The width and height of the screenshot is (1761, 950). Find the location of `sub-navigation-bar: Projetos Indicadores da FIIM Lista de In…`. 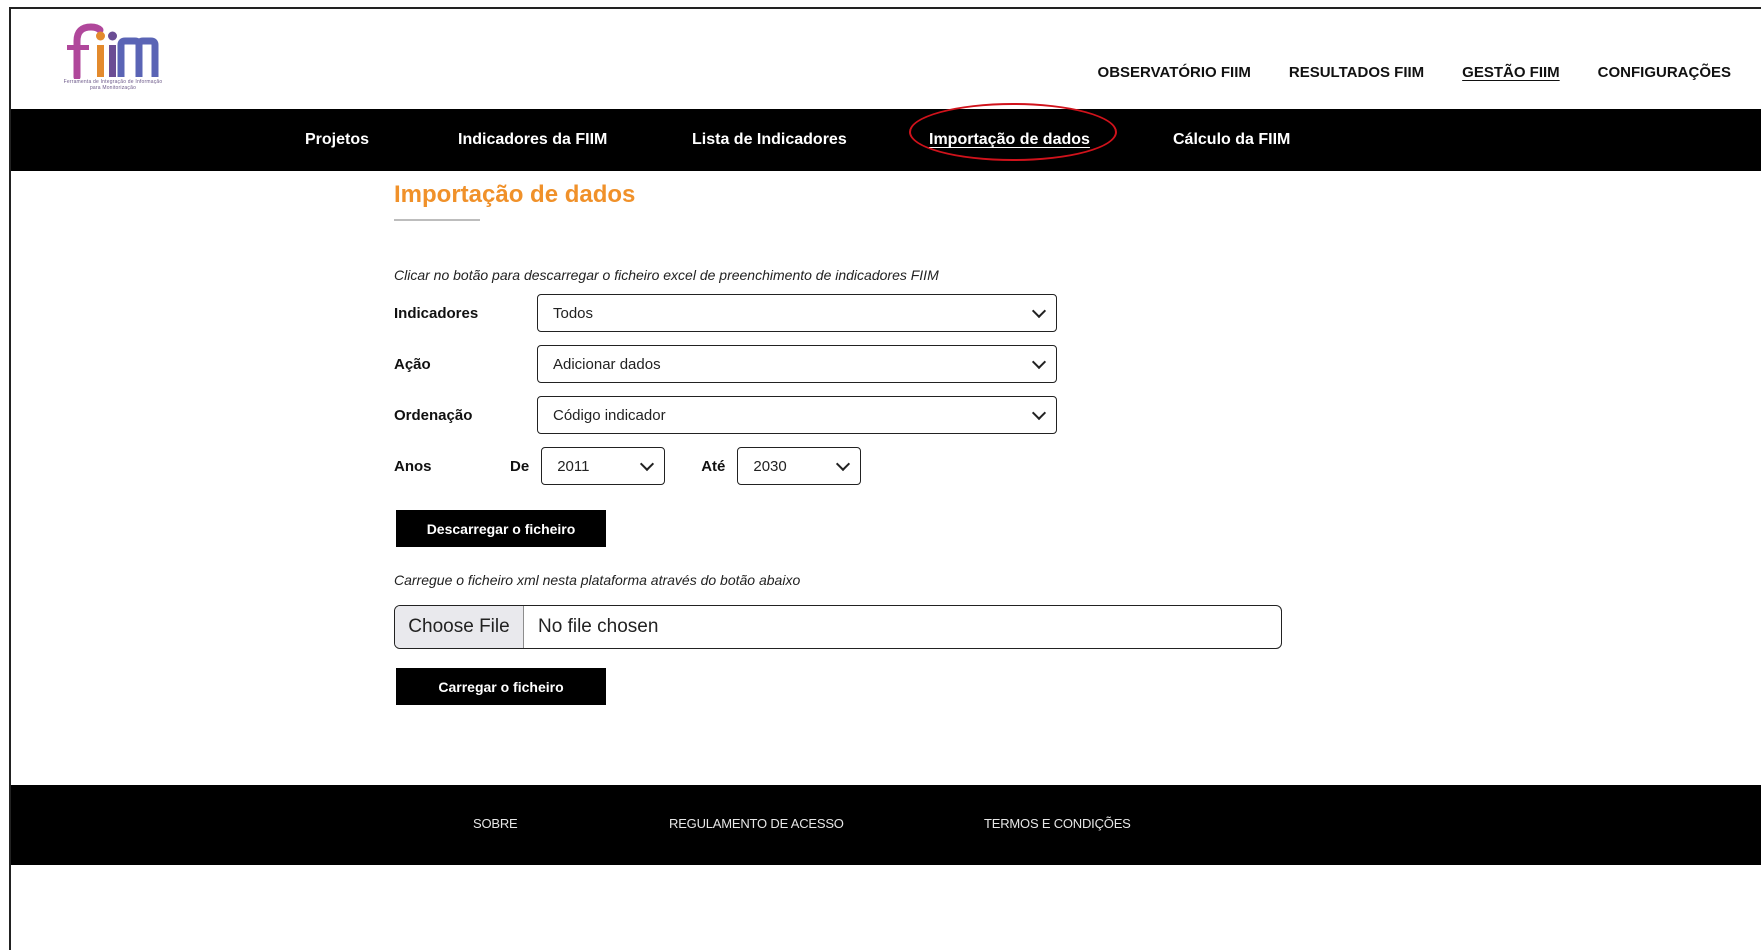

sub-navigation-bar: Projetos Indicadores da FIIM Lista de In… is located at coordinates (886, 140).